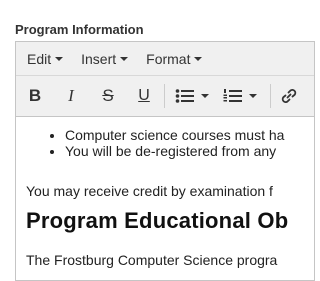 Image resolution: width=320 pixels, height=281 pixels. What do you see at coordinates (189, 151) in the screenshot?
I see `list-item: You will be de-registered from any` at bounding box center [189, 151].